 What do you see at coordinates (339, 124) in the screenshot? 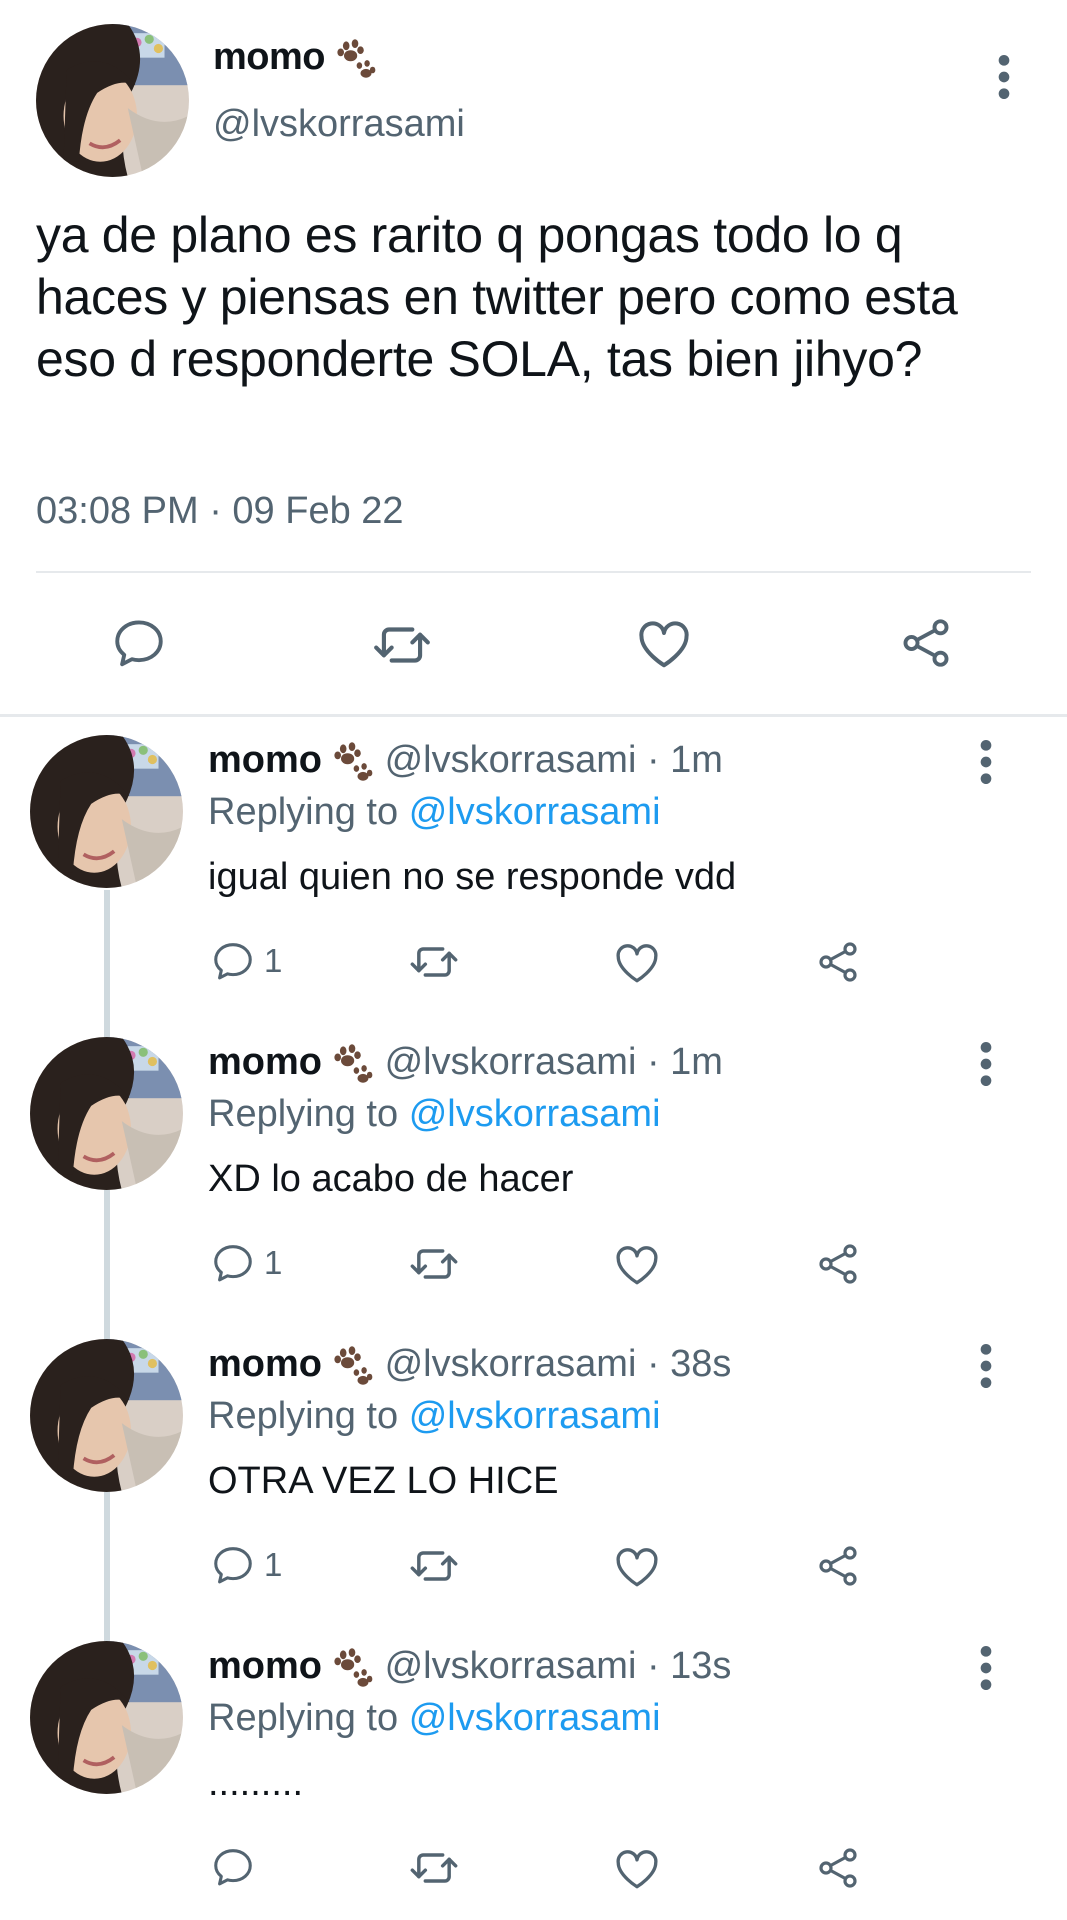
I see `user-handle: @lvskorrasami` at bounding box center [339, 124].